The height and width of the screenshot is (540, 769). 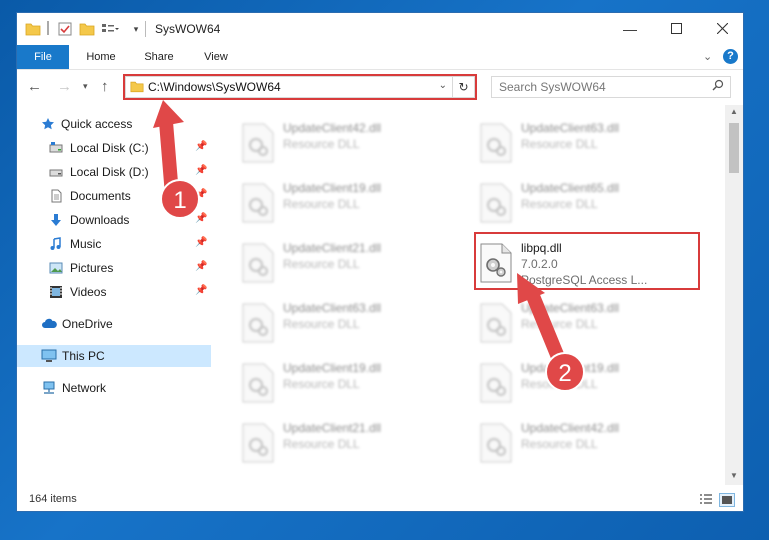 I want to click on customize-icon, so click(x=110, y=29).